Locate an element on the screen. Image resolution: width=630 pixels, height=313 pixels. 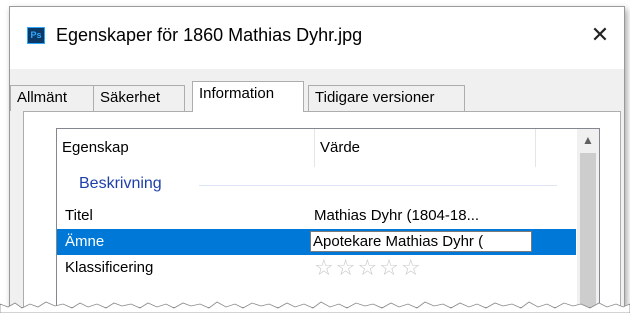
tab-information: Information is located at coordinates (248, 96).